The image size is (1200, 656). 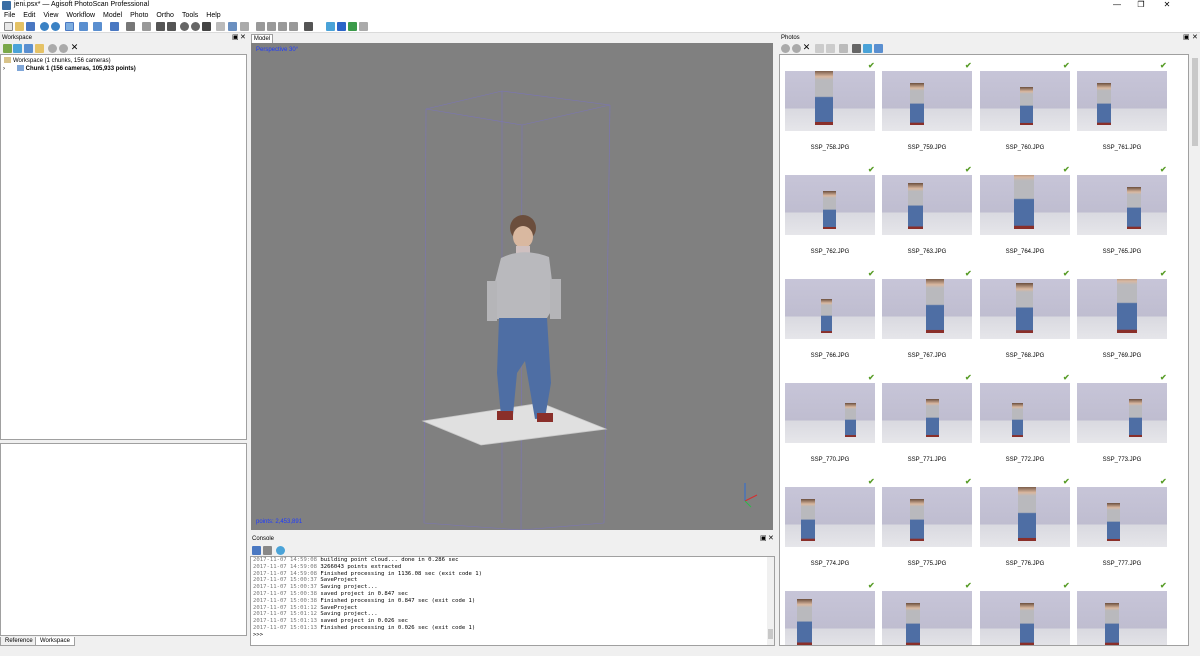 What do you see at coordinates (83, 26) in the screenshot?
I see `rectangle-selection-icon` at bounding box center [83, 26].